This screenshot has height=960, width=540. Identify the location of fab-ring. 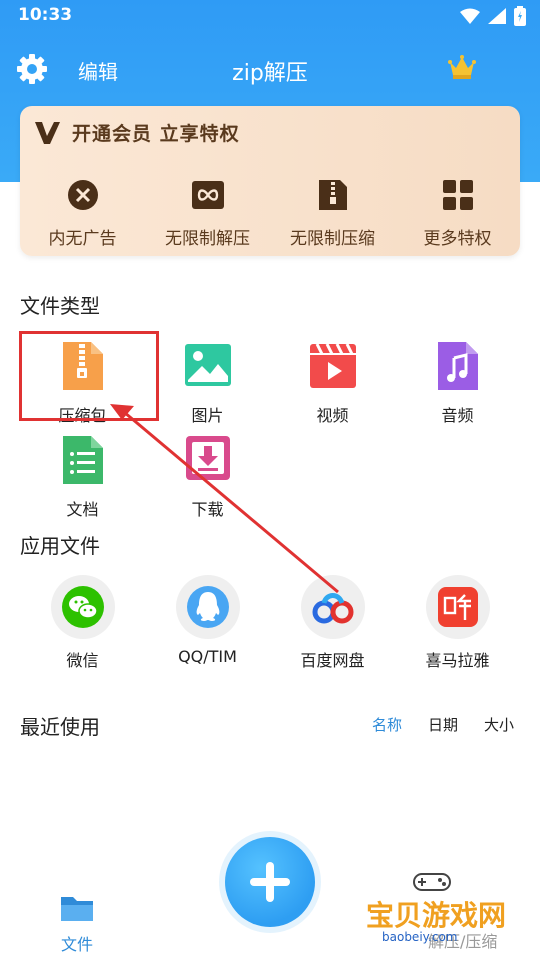
(270, 882).